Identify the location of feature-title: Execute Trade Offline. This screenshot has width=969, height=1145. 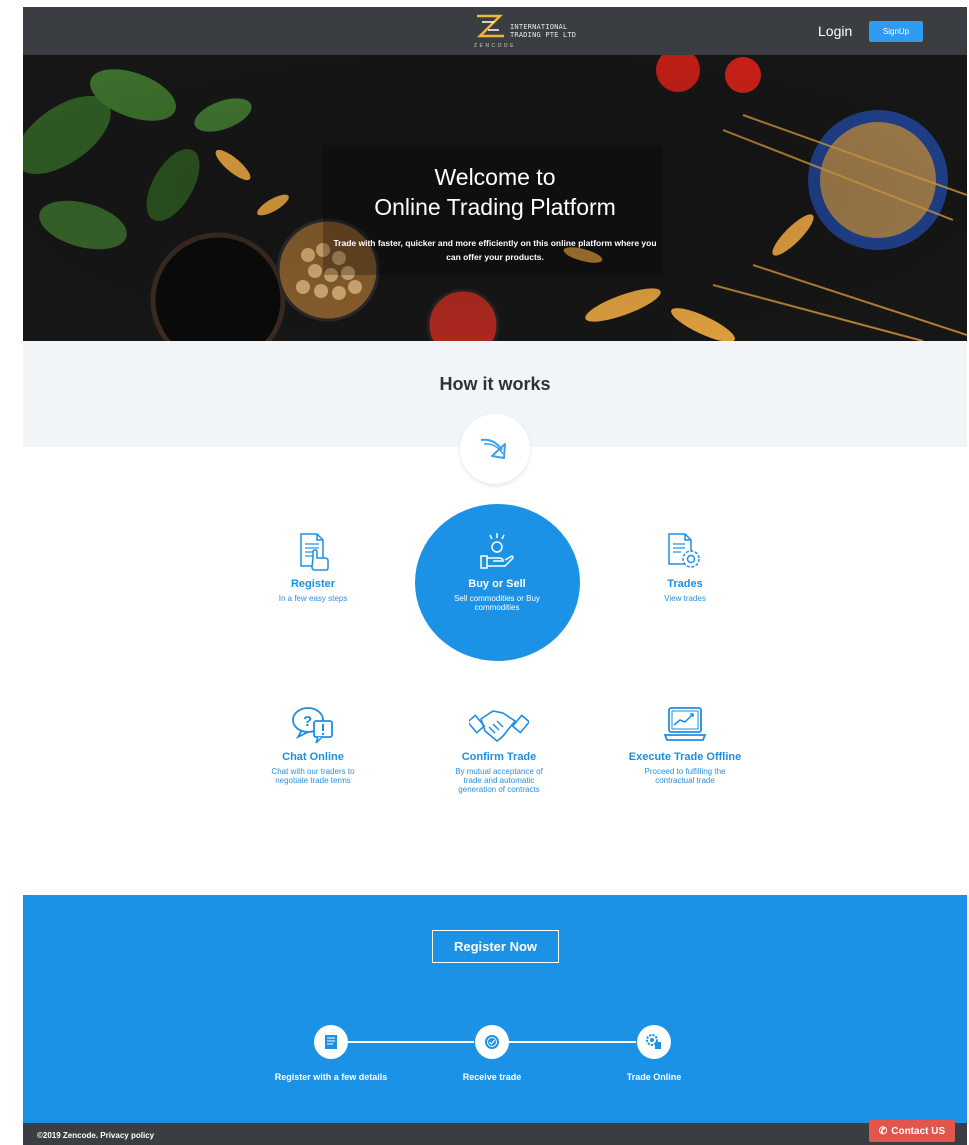
(685, 757).